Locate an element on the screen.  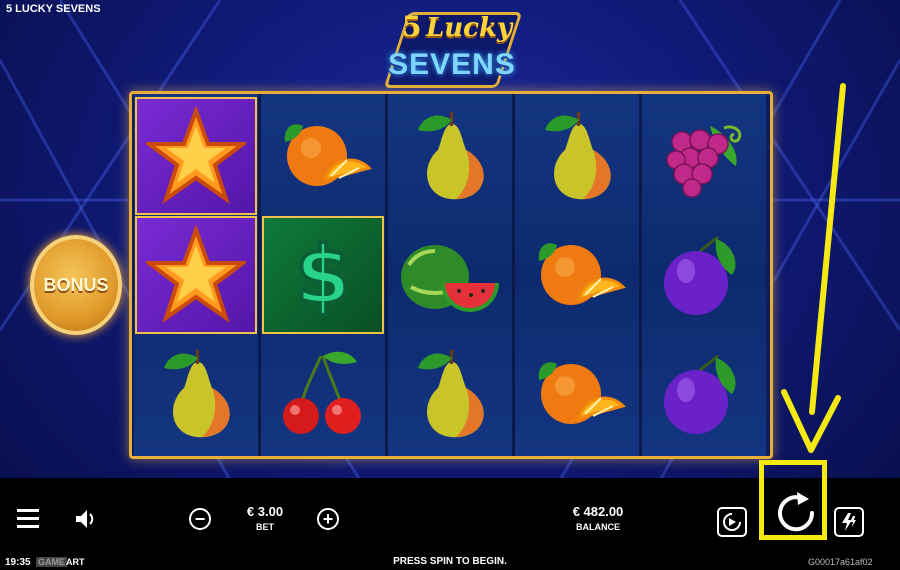
cherry-icon is located at coordinates (322, 392).